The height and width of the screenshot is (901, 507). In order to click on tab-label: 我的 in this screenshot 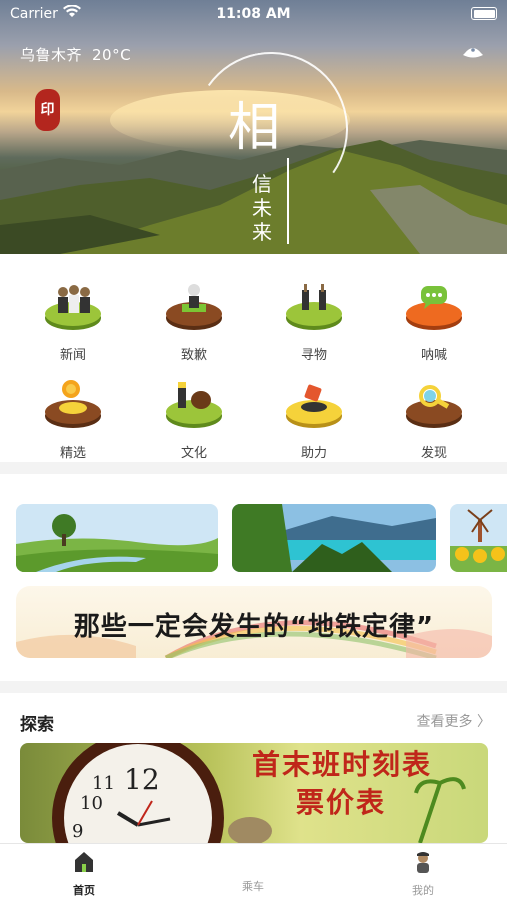, I will do `click(423, 890)`.